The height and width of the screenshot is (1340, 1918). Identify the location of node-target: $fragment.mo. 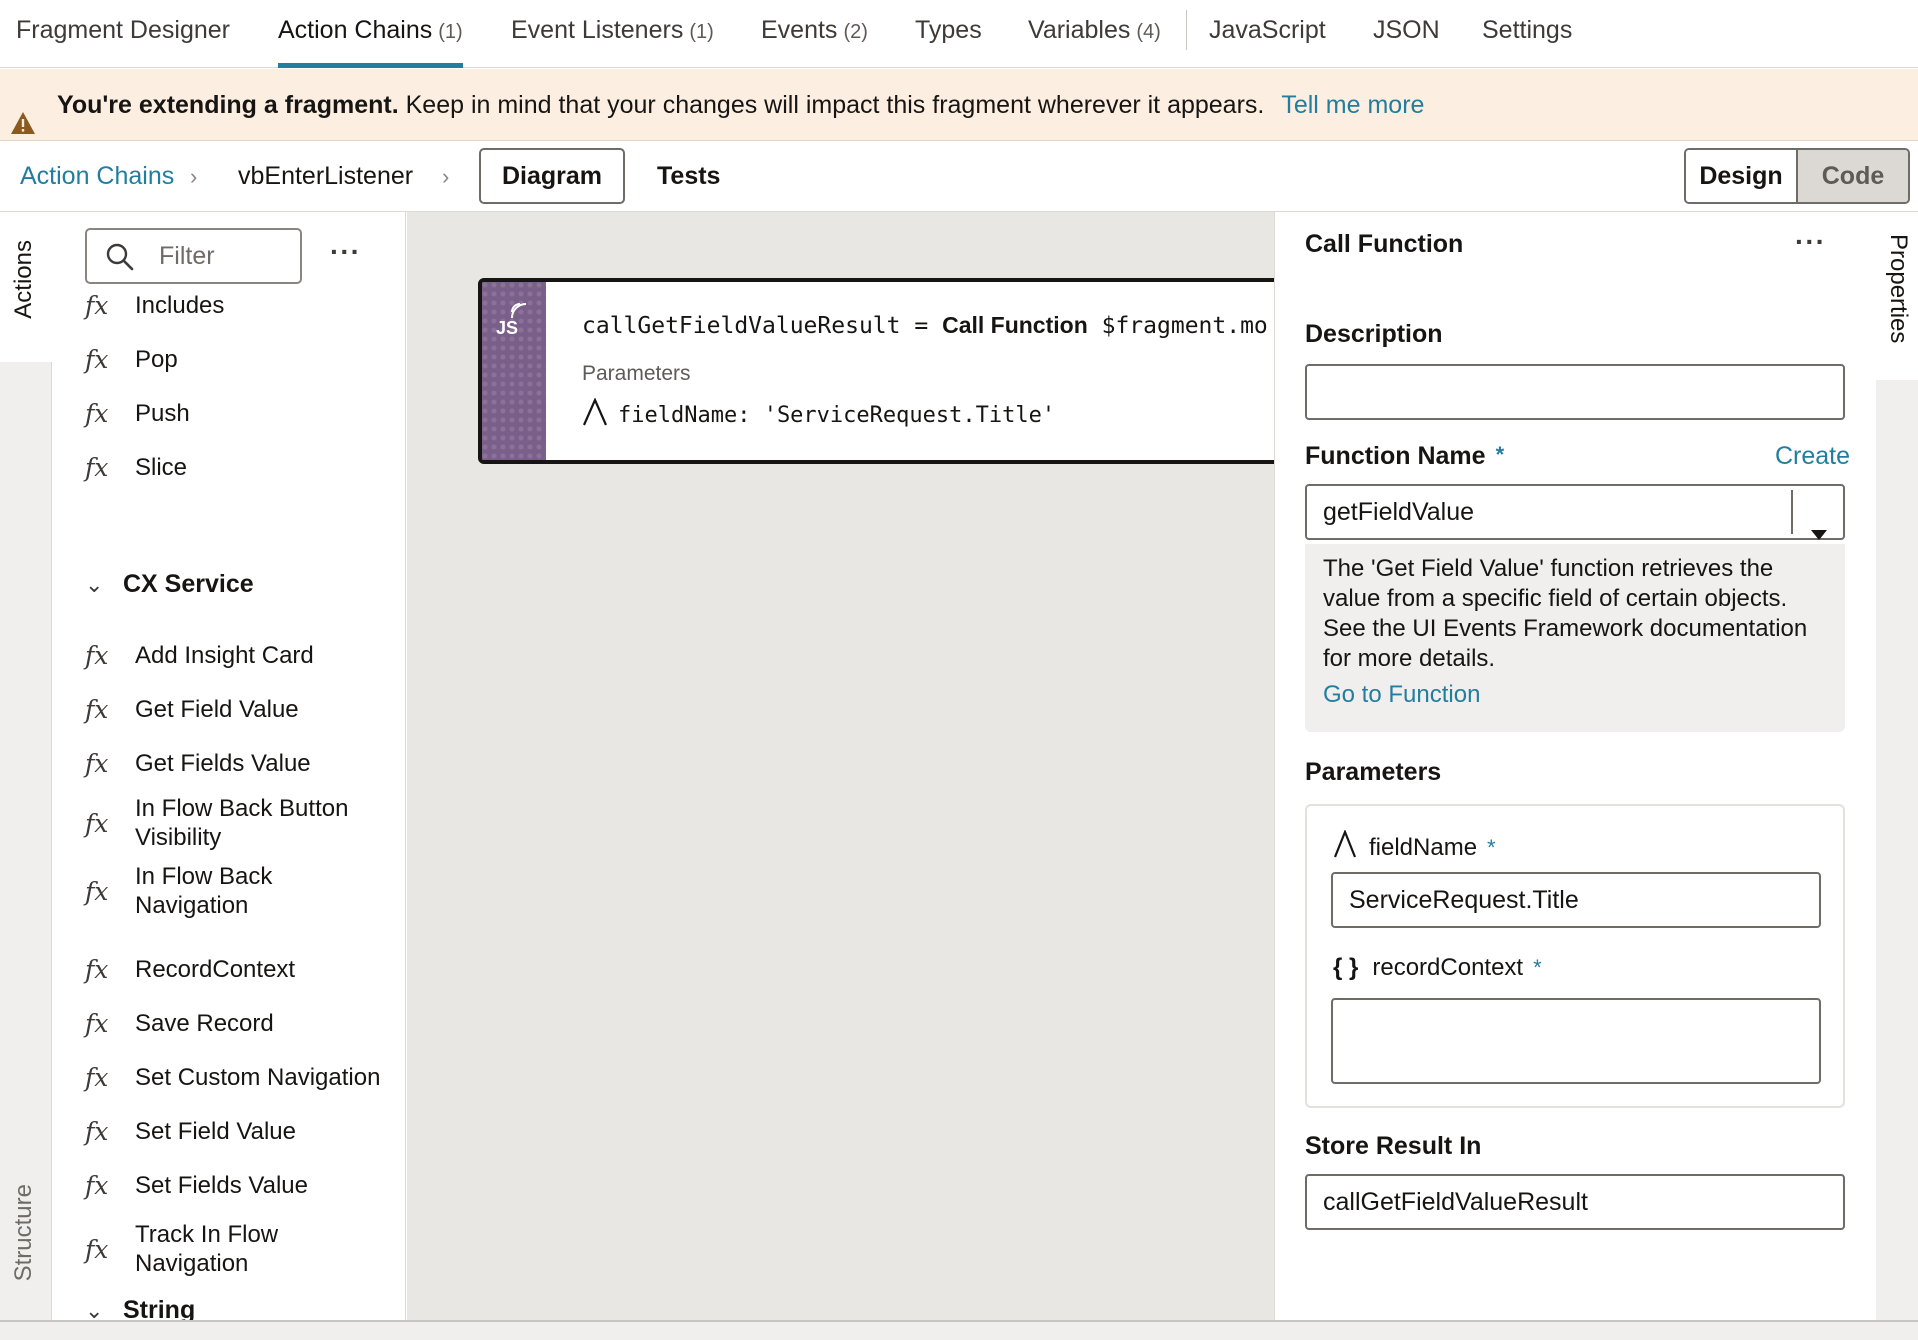
(1184, 326).